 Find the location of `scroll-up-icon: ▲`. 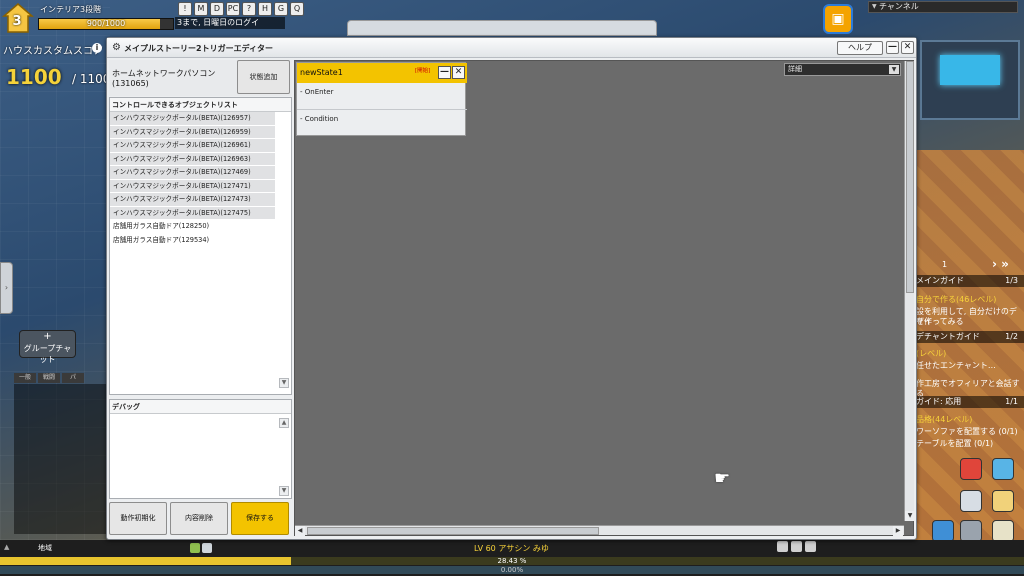

scroll-up-icon: ▲ is located at coordinates (284, 423).